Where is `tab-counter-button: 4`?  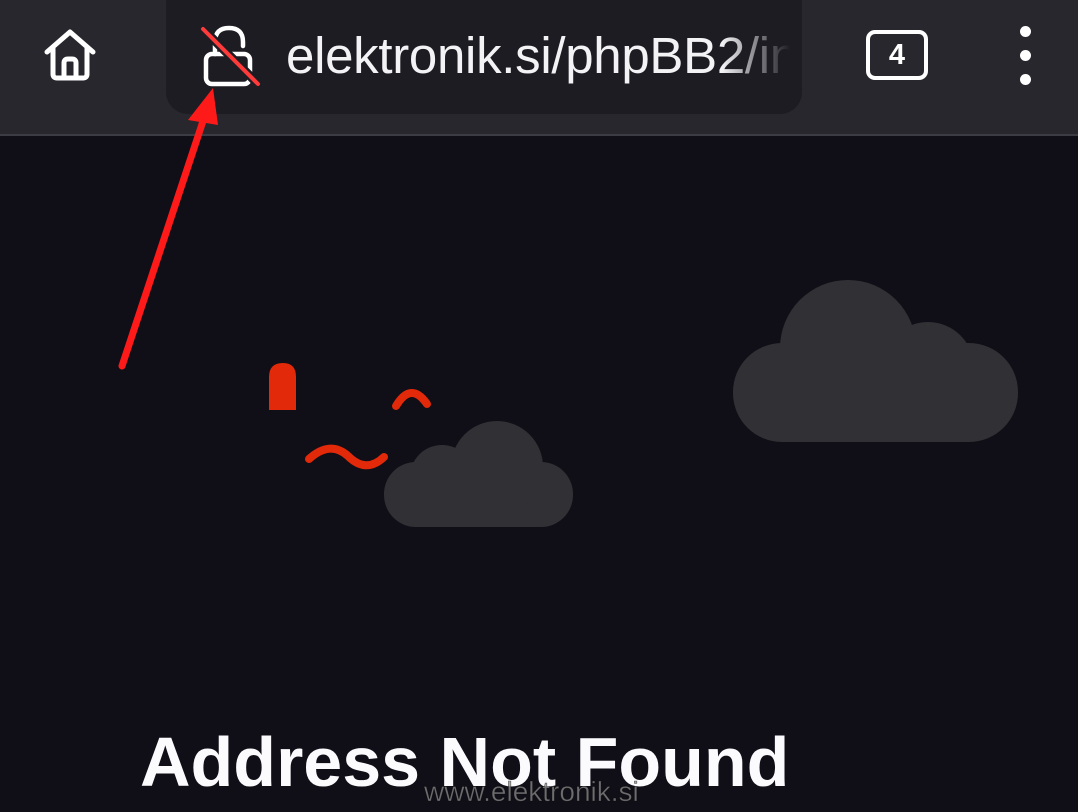 tab-counter-button: 4 is located at coordinates (897, 55).